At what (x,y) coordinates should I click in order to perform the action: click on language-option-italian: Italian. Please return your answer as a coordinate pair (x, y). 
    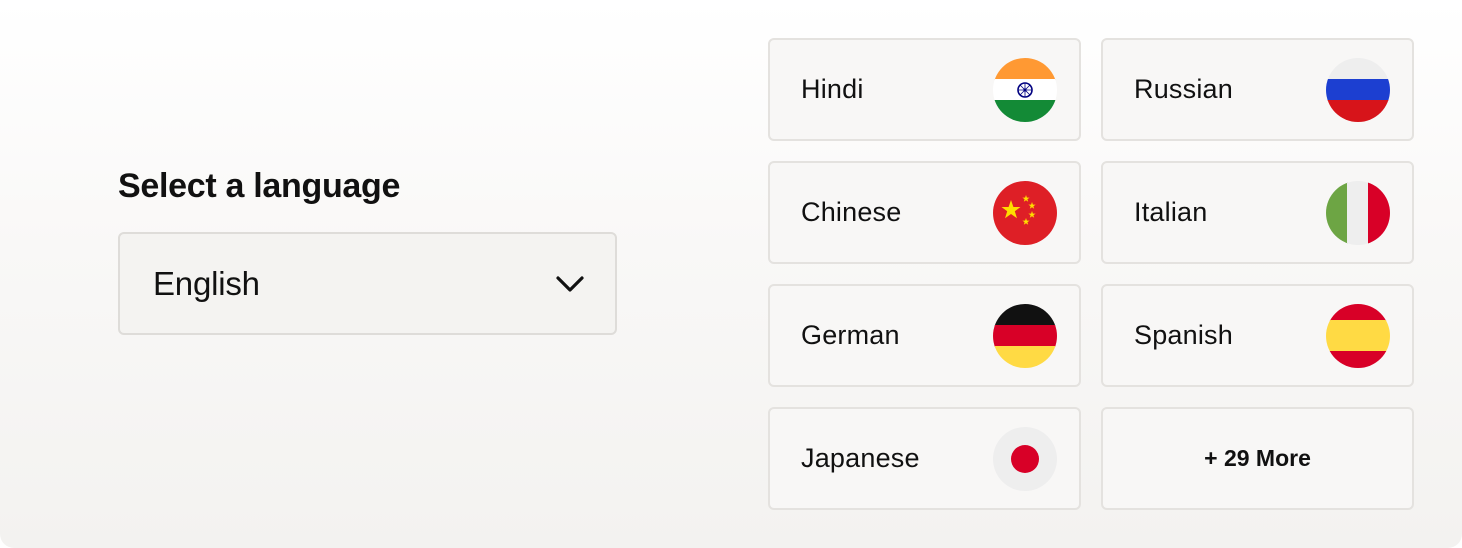
    Looking at the image, I should click on (1257, 212).